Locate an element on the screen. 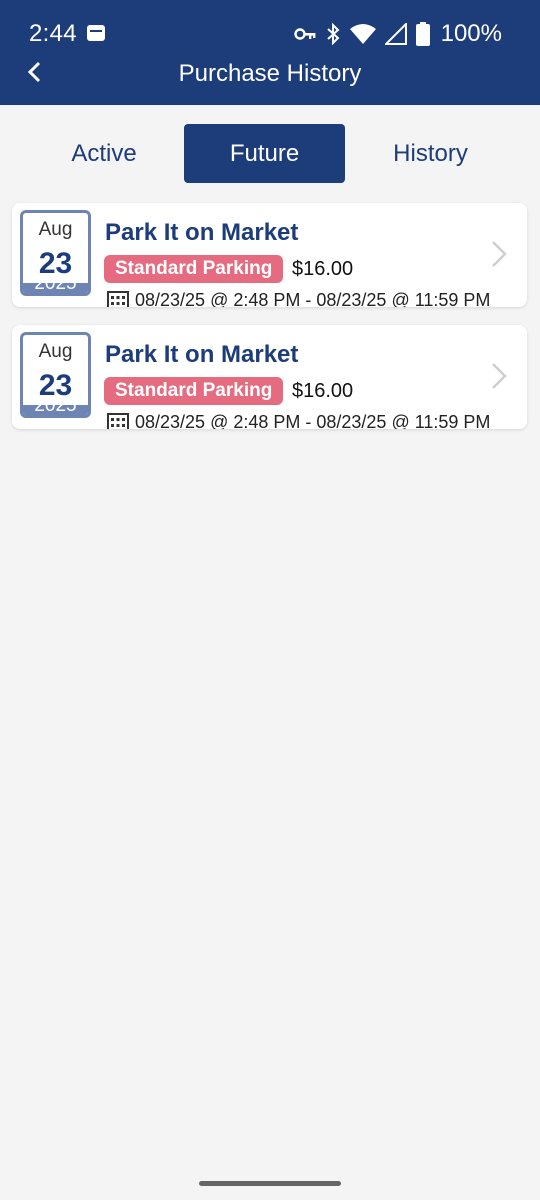  nav-row: Purchase History is located at coordinates (270, 74).